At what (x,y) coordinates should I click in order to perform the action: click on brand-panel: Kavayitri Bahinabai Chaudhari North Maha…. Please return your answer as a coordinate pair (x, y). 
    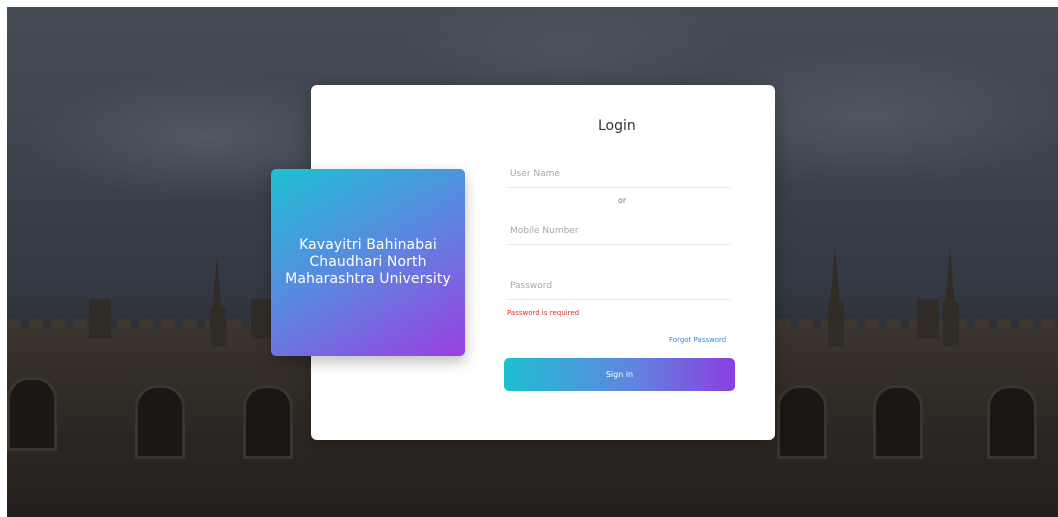
    Looking at the image, I should click on (368, 262).